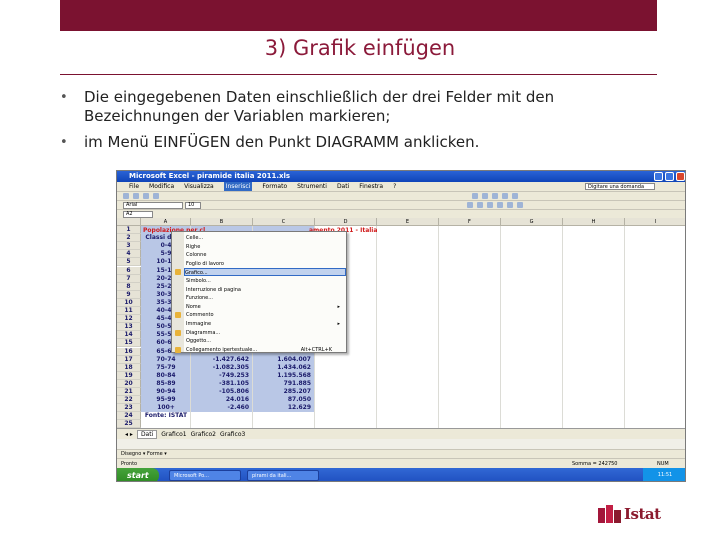 This screenshot has width=720, height=540. Describe the element at coordinates (470, 222) in the screenshot. I see `column-header-F: F` at that location.